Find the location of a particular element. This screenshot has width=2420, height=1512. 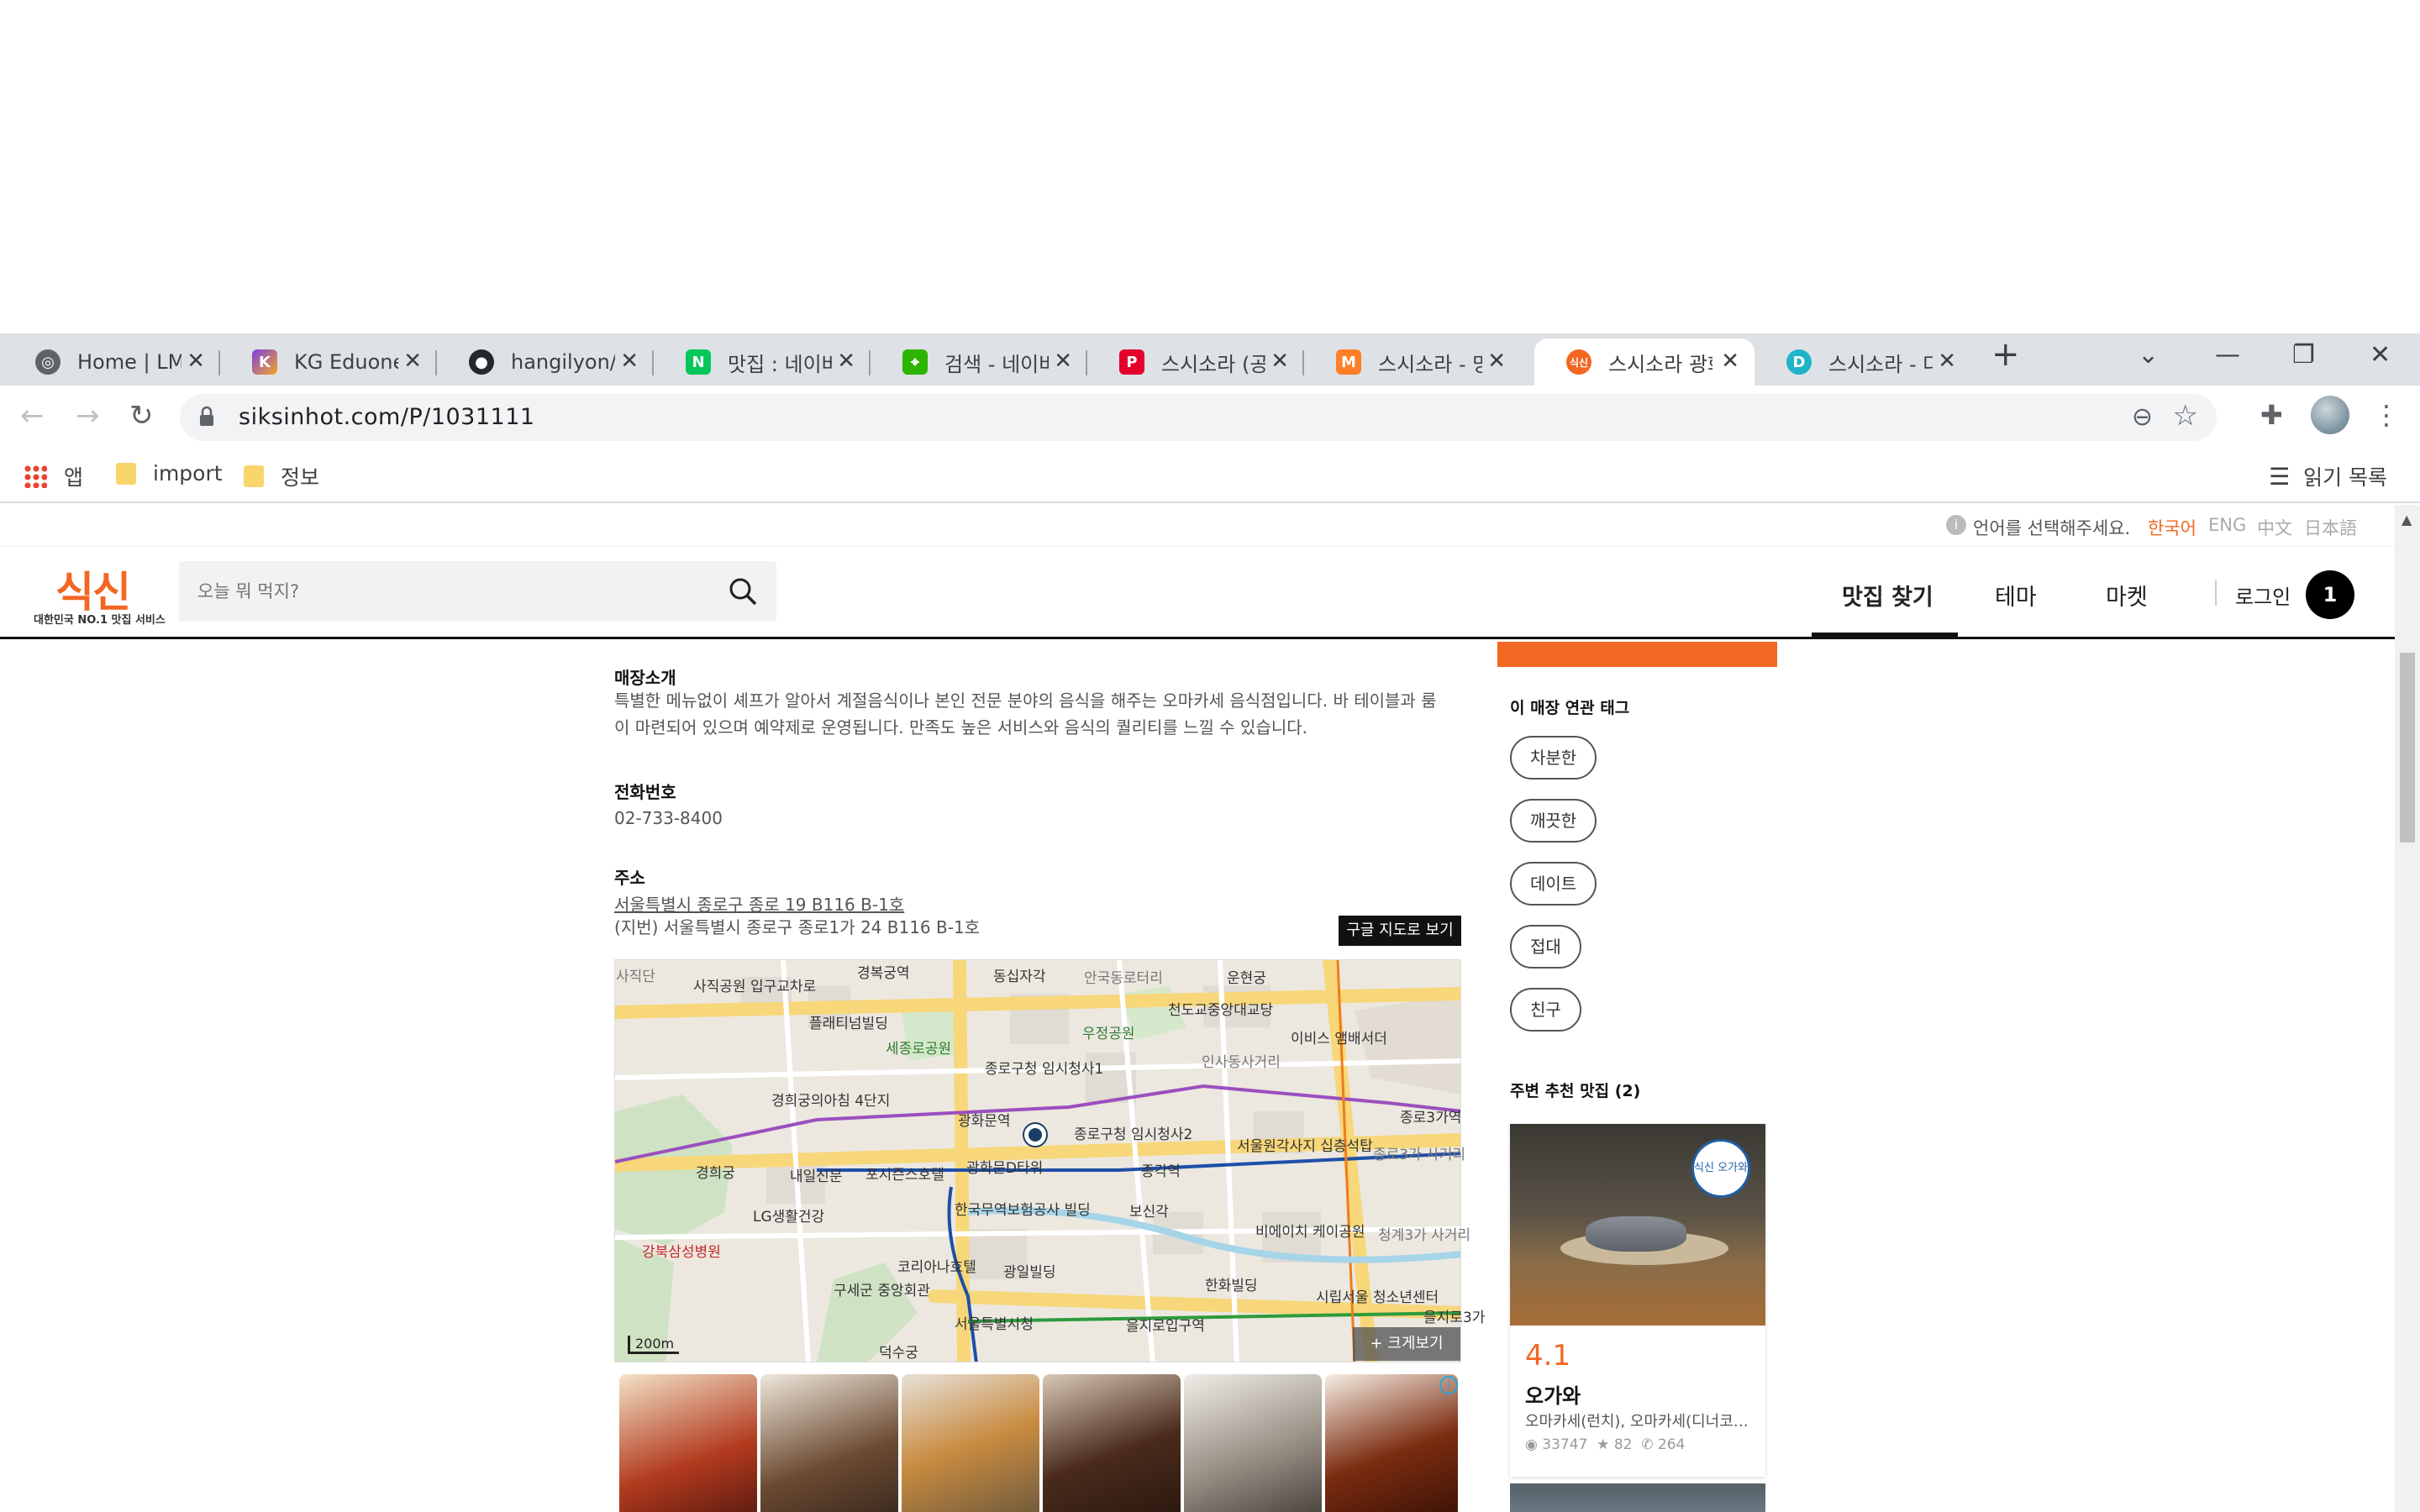

ad-image-noodles is located at coordinates (688, 1443).